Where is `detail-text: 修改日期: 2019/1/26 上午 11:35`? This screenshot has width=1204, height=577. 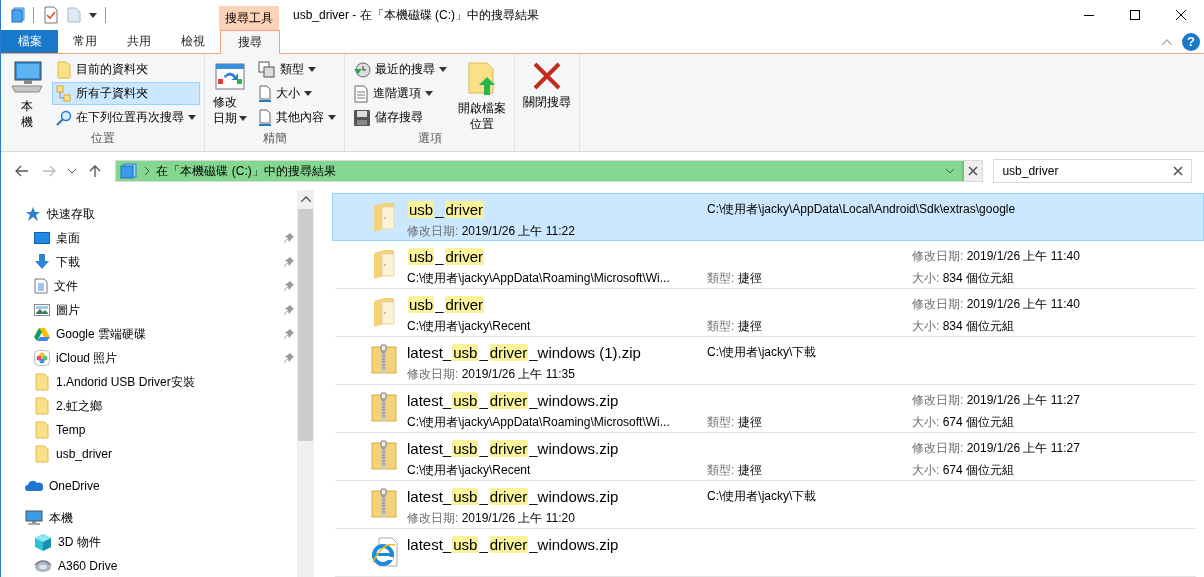 detail-text: 修改日期: 2019/1/26 上午 11:35 is located at coordinates (491, 374).